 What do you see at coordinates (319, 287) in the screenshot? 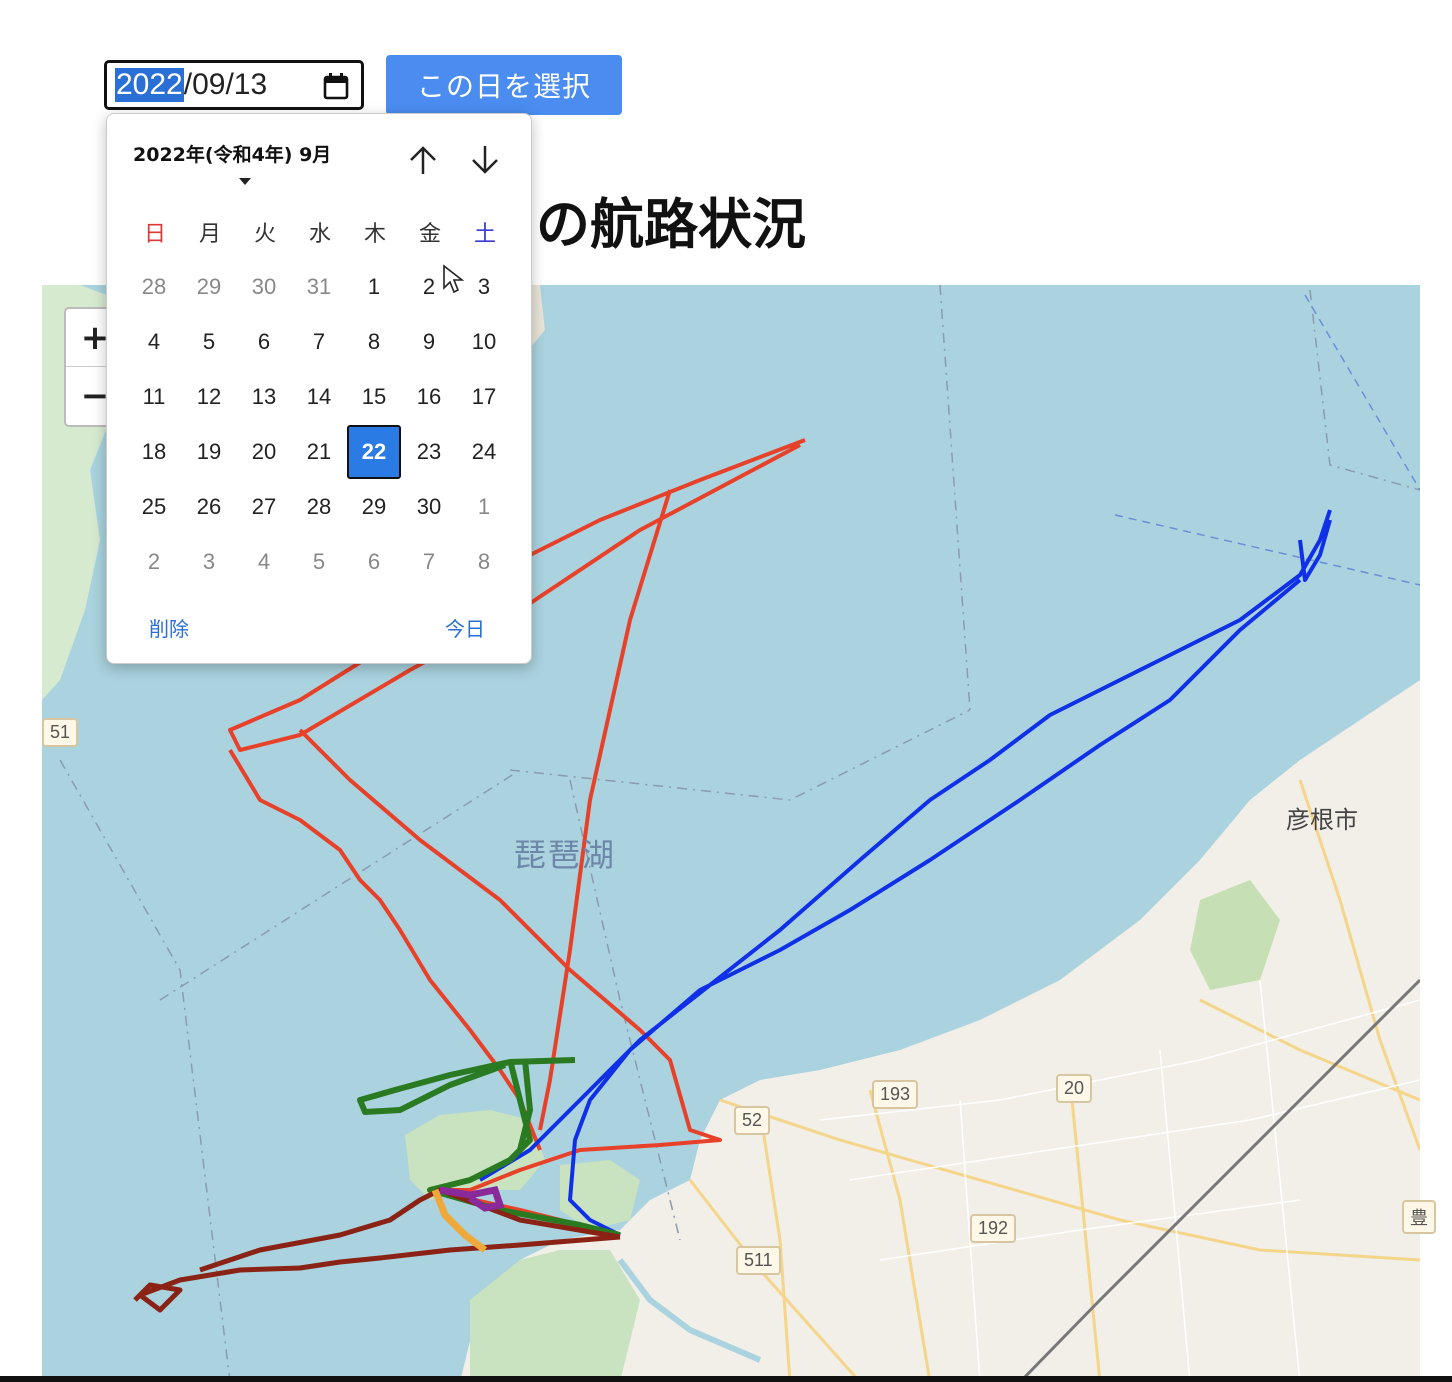
I see `calendar-day: 31` at bounding box center [319, 287].